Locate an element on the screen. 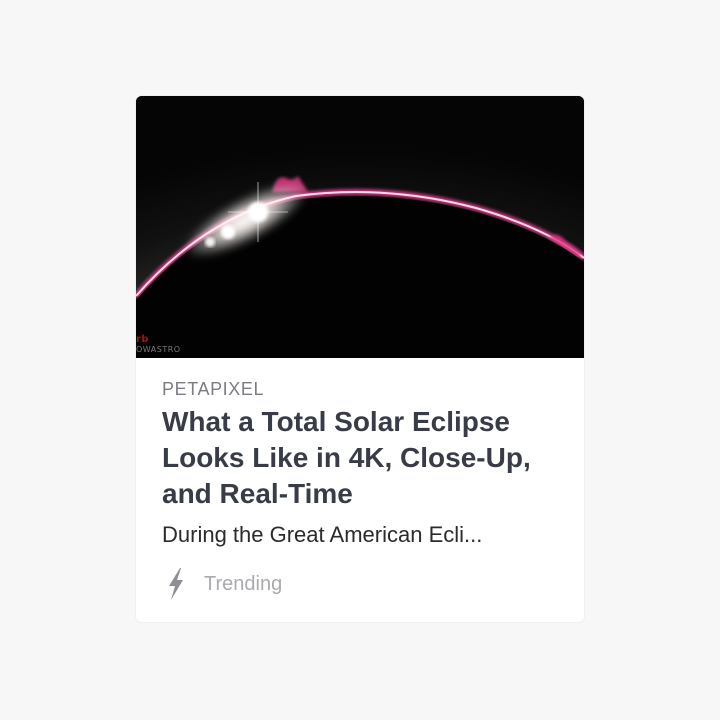  image-watermark: rb OWASTRO is located at coordinates (158, 344).